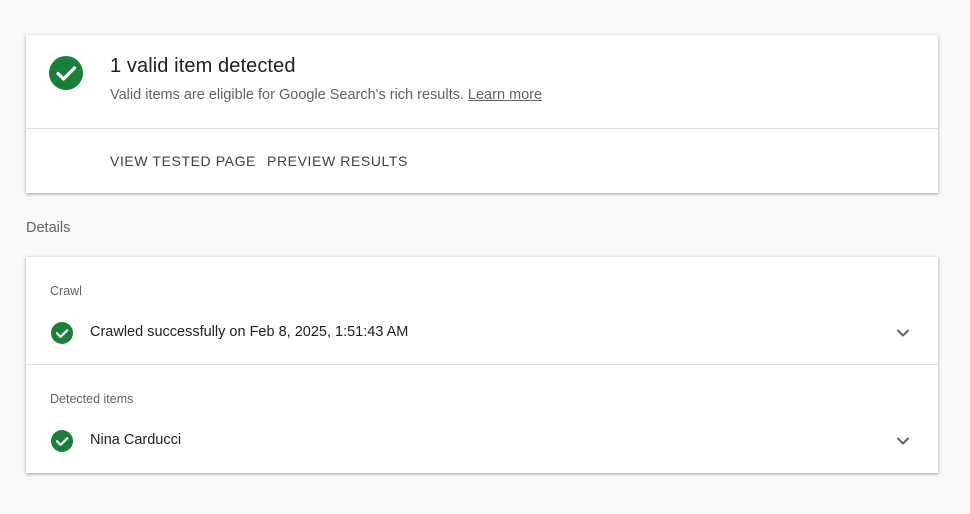 The height and width of the screenshot is (514, 970). I want to click on view-tested-page-button: VIEW TESTED PAGE, so click(183, 161).